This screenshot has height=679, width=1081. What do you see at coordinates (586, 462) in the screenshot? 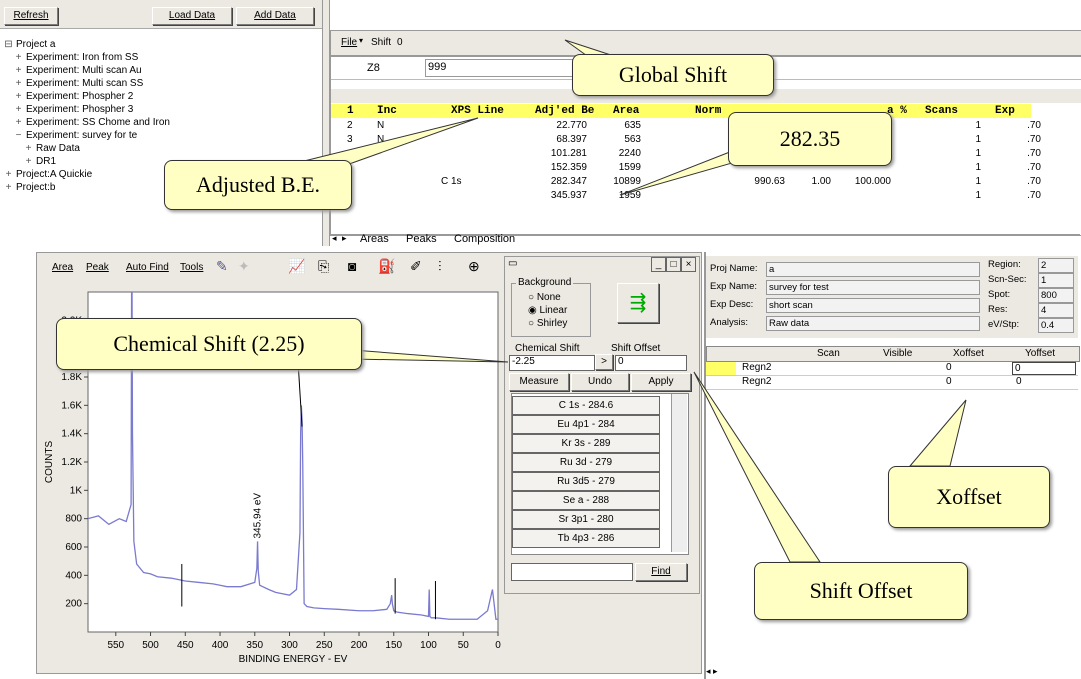
I see `peak-line-button: Ru 3d - 279` at bounding box center [586, 462].